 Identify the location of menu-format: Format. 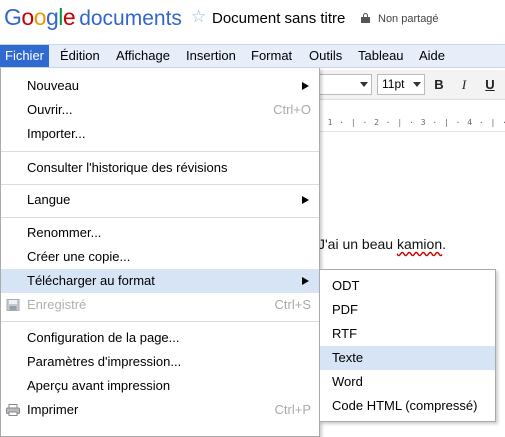
(271, 56).